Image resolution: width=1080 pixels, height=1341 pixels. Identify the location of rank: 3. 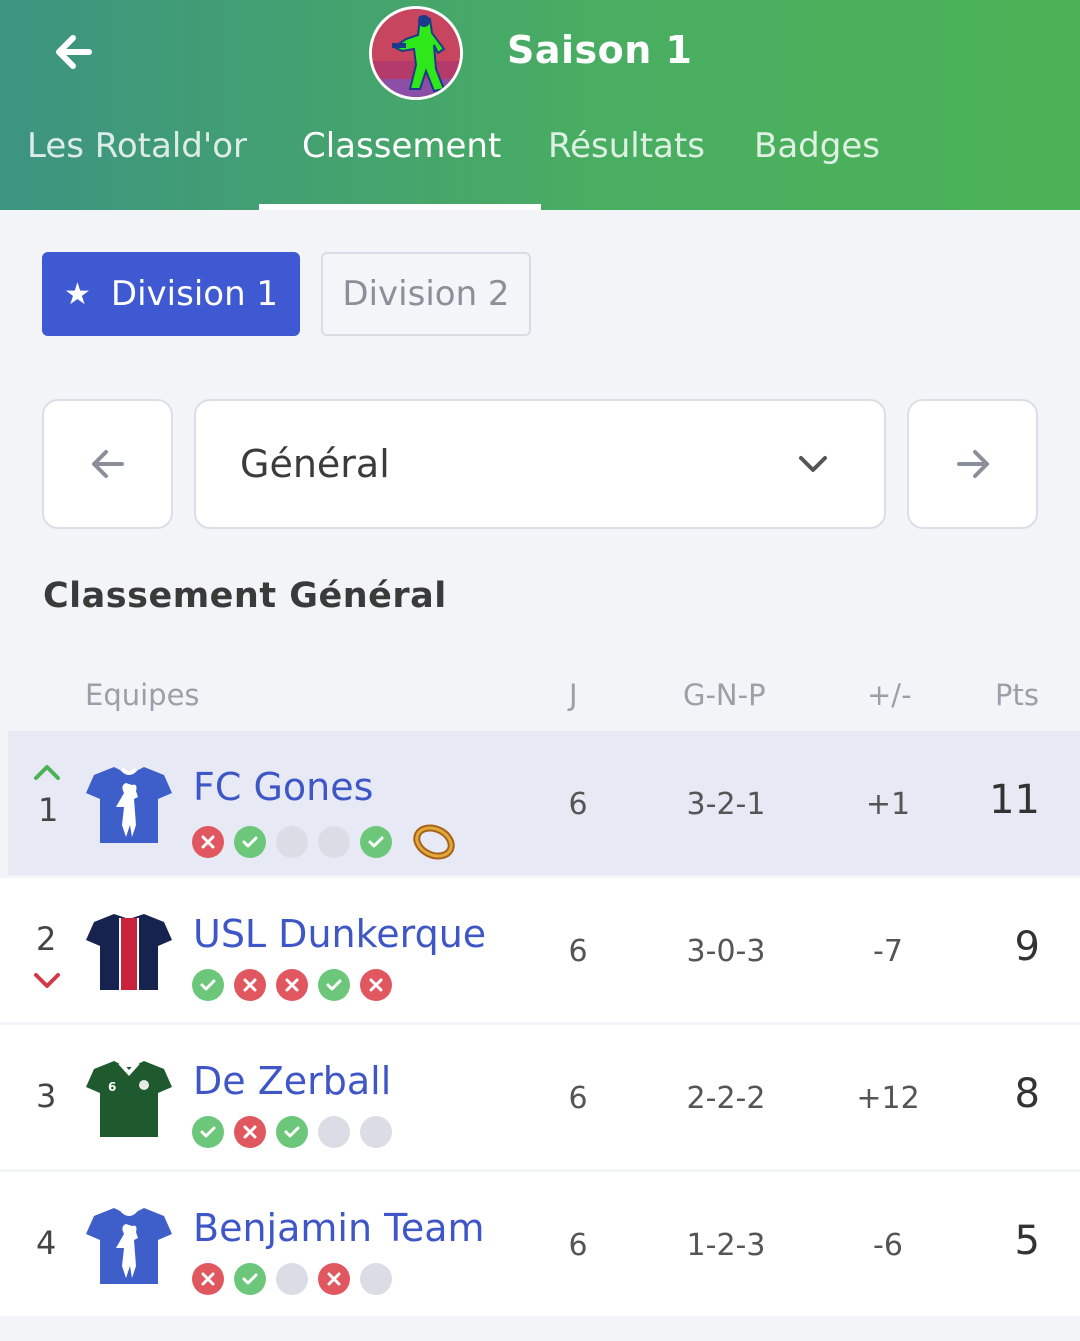
(46, 1096).